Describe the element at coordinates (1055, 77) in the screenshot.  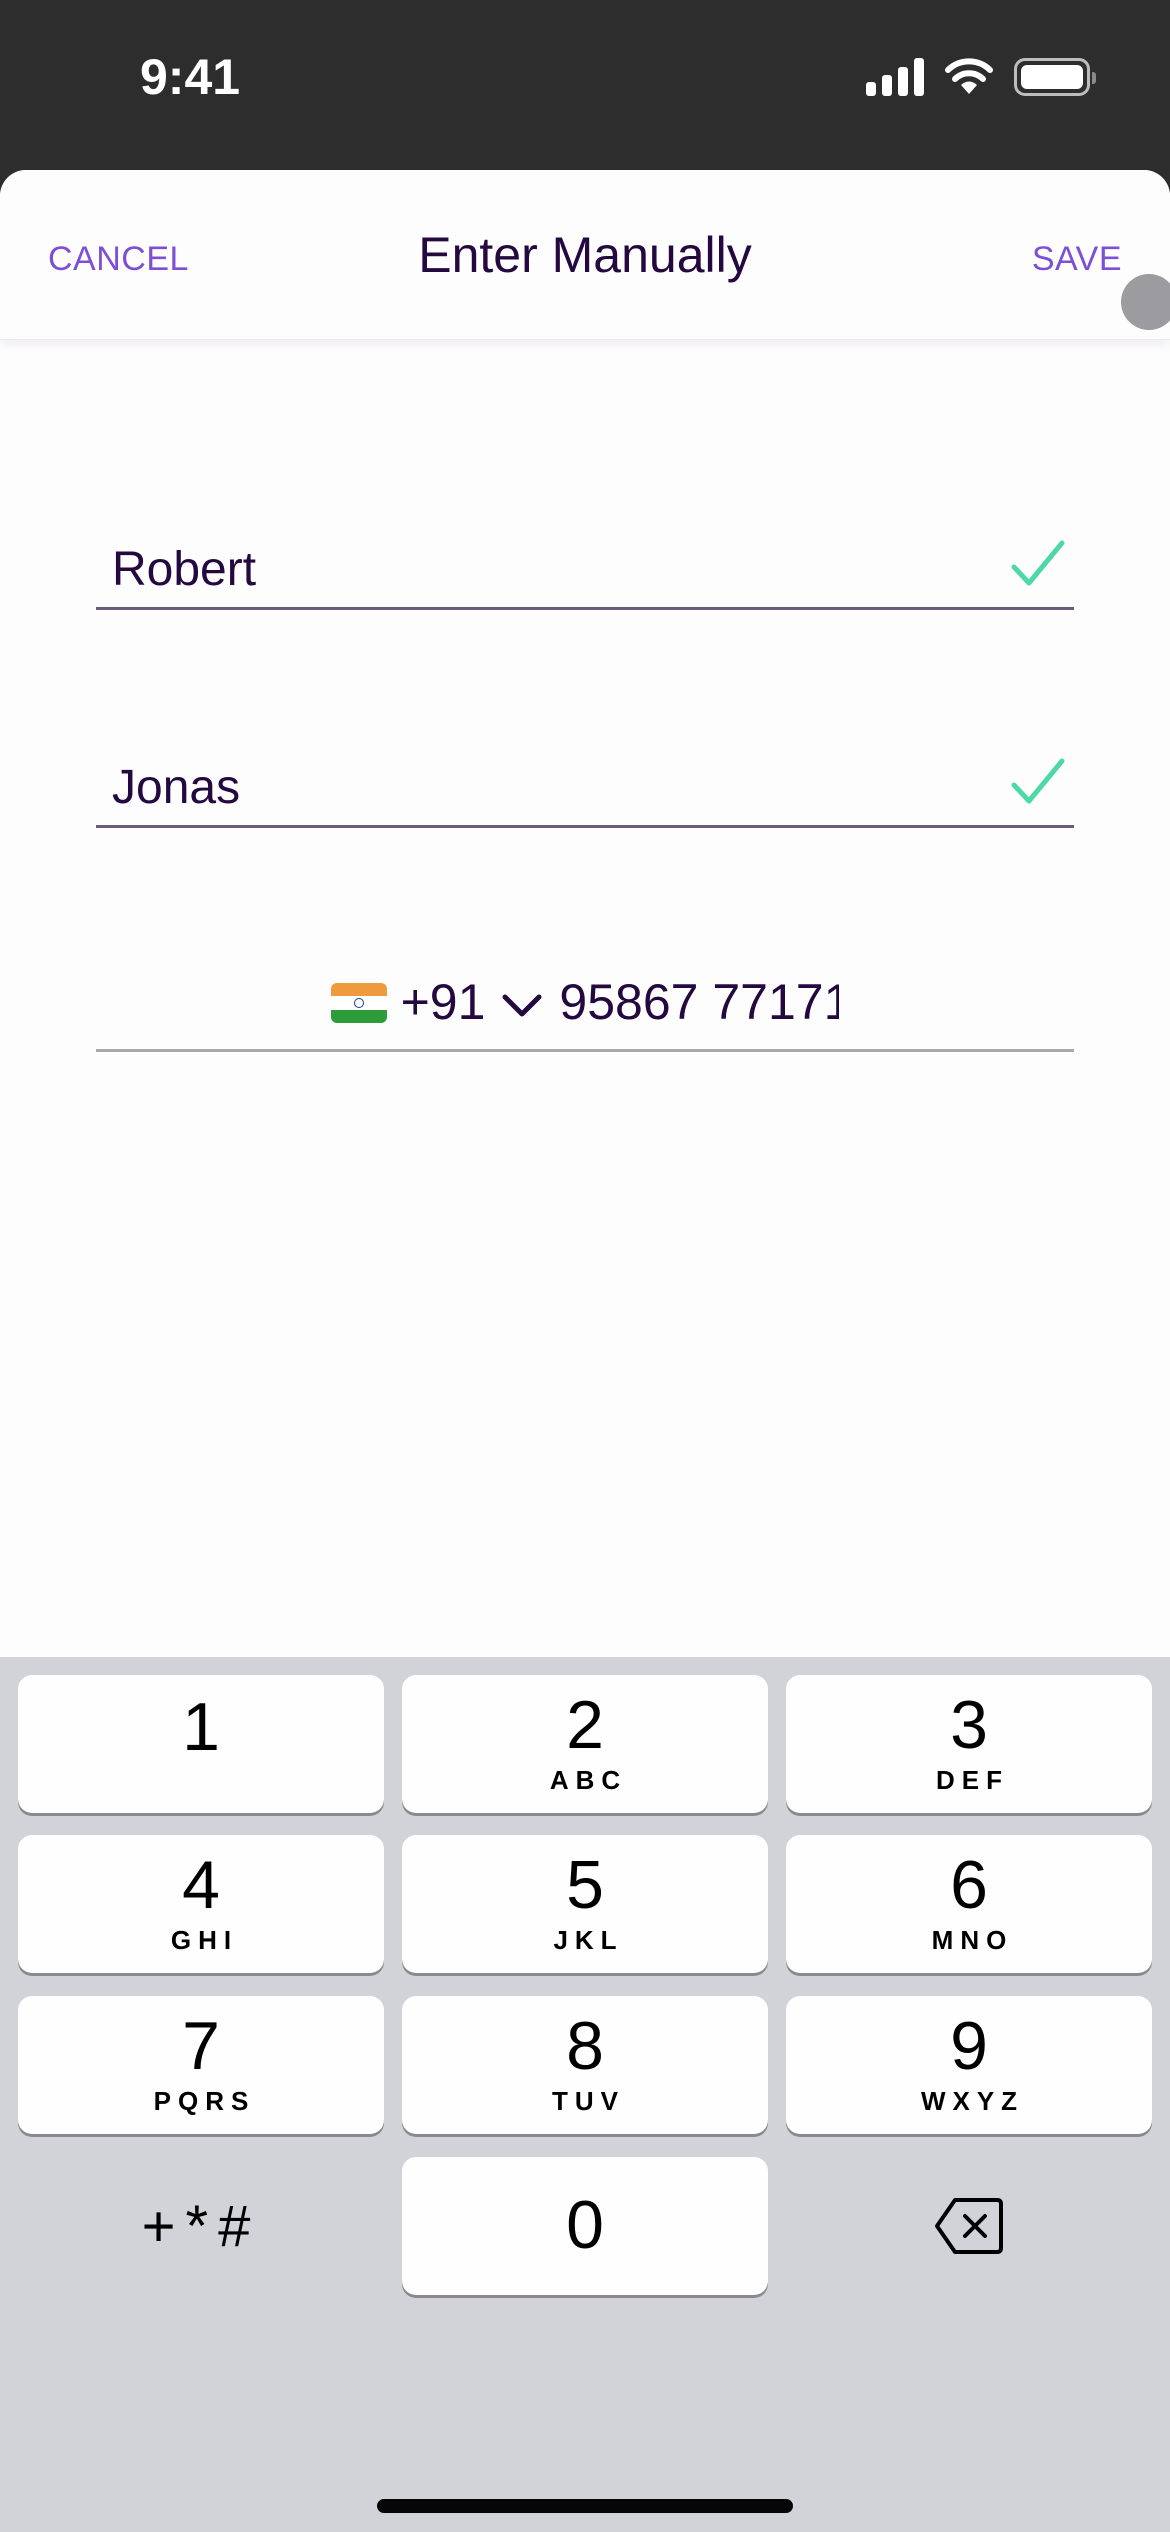
I see `battery-icon` at that location.